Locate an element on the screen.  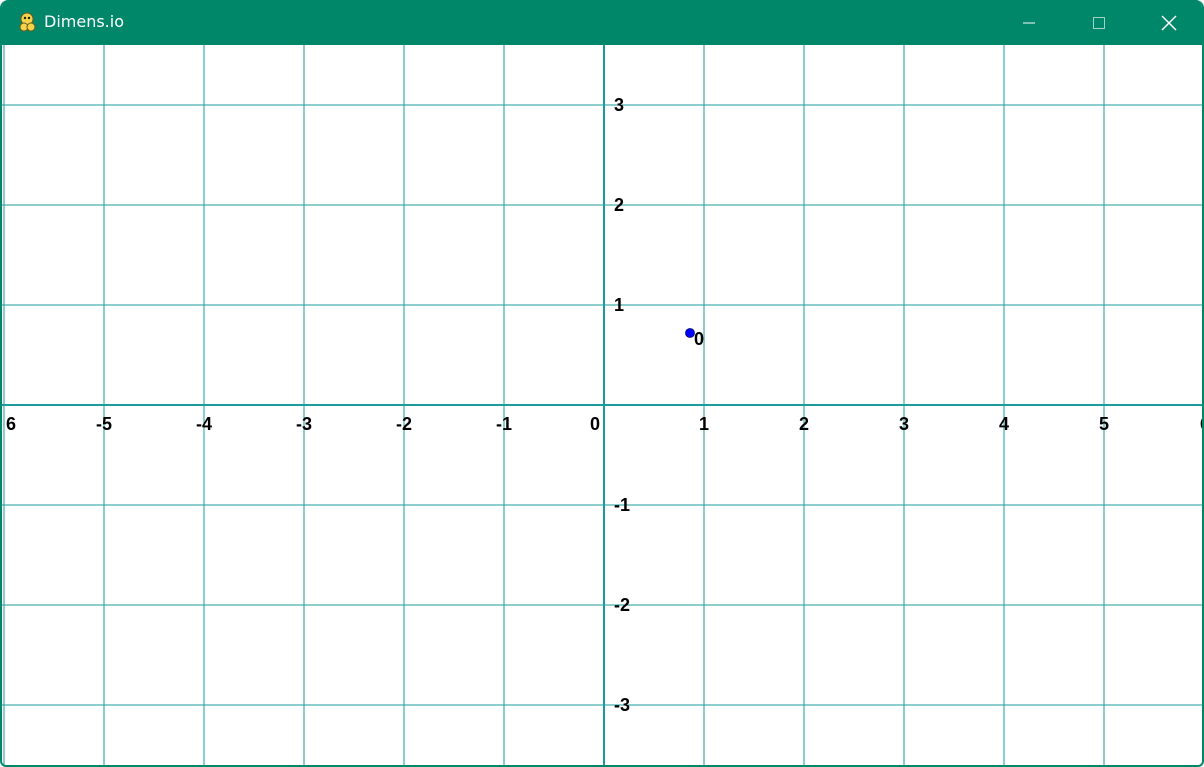
title-bar: Dimens.io is located at coordinates (602, 22).